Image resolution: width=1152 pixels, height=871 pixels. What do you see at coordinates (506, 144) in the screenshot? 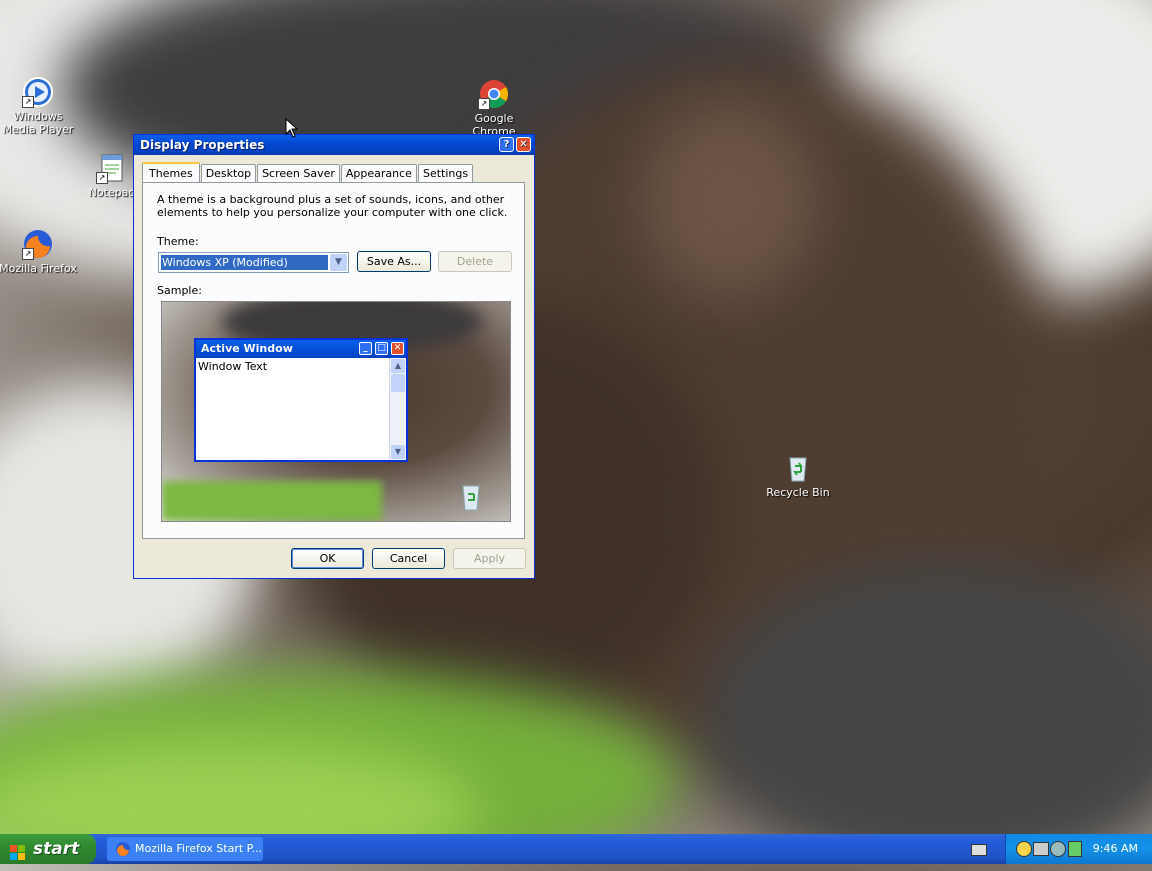
I see `help-button: ?` at bounding box center [506, 144].